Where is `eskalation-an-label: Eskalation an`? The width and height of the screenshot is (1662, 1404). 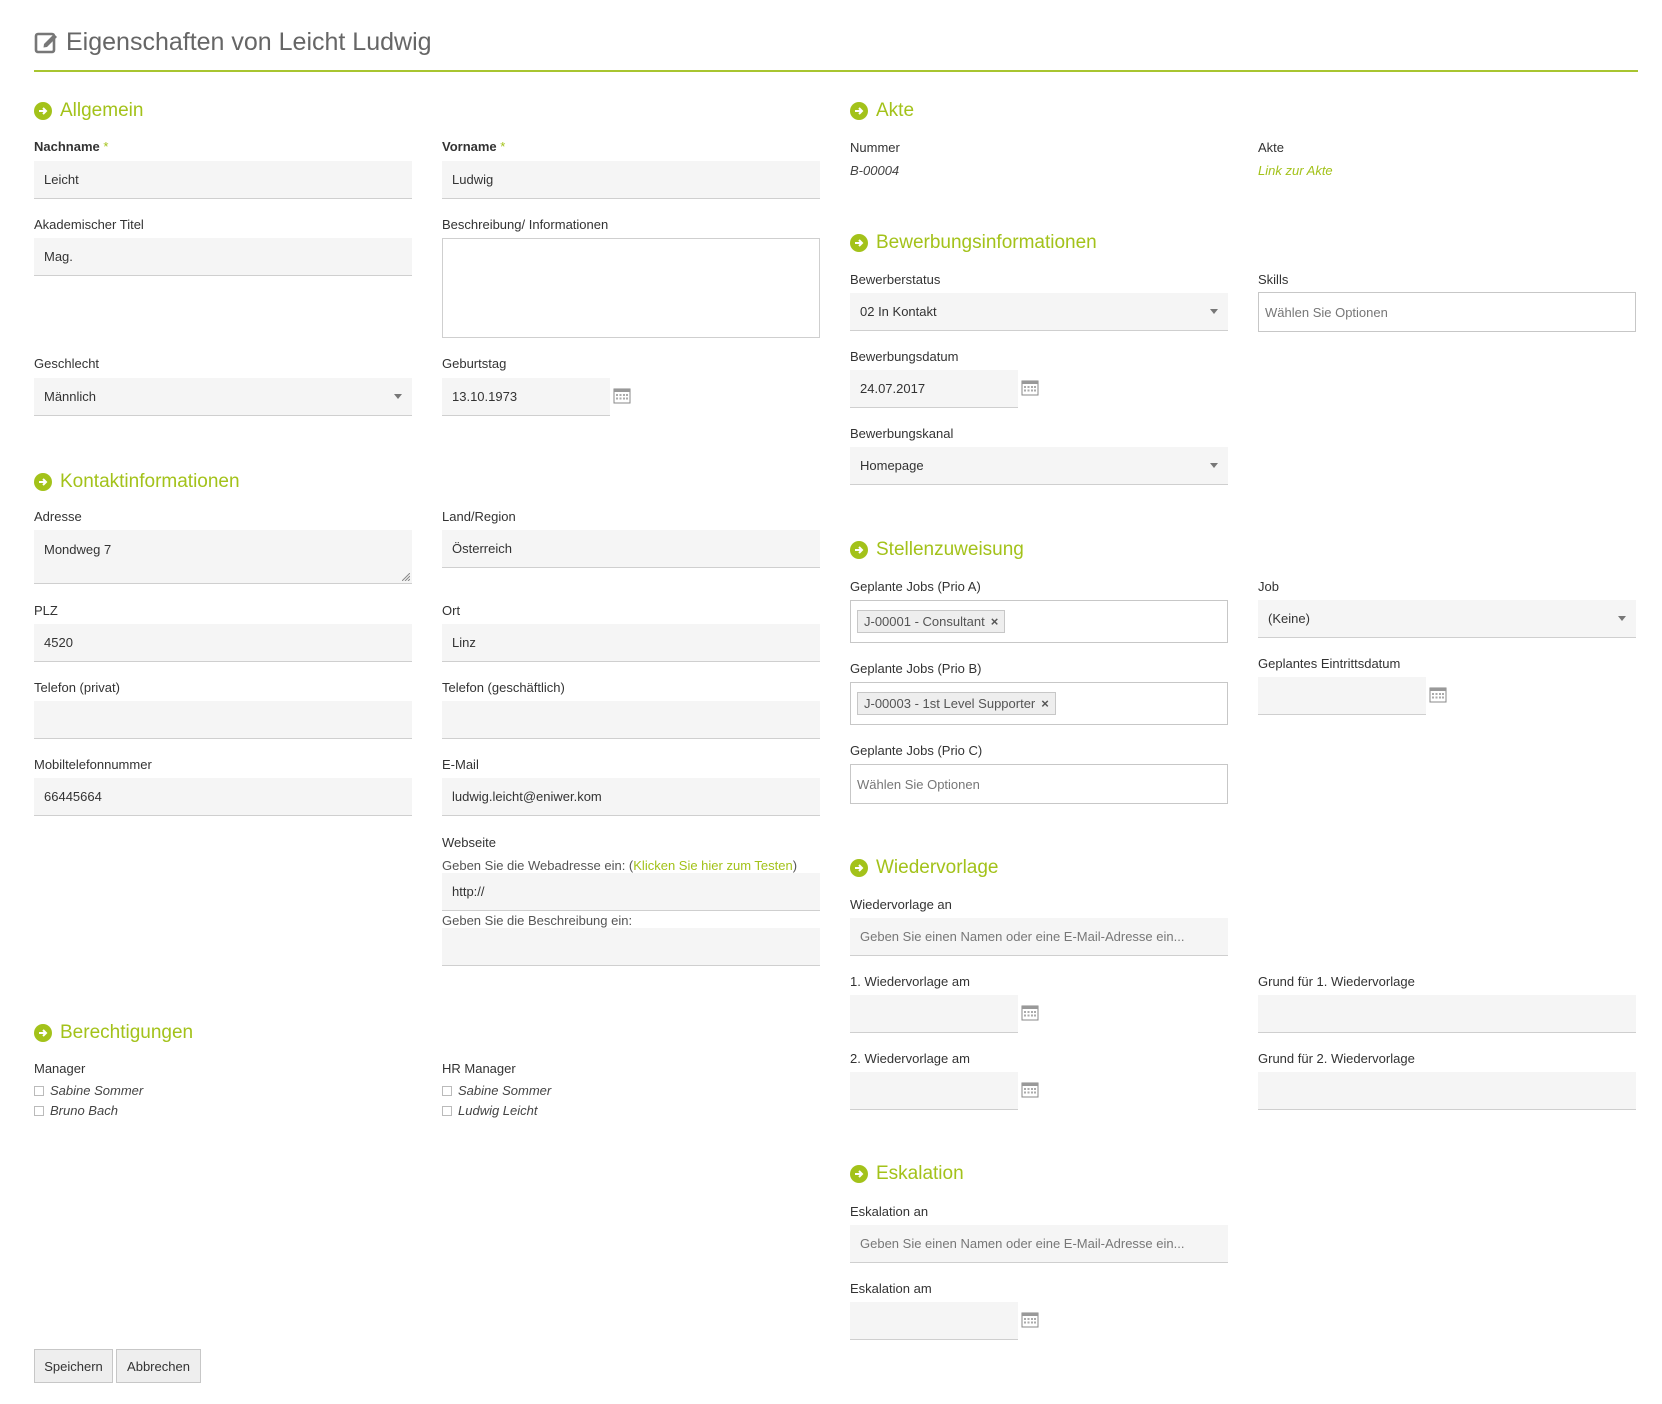 eskalation-an-label: Eskalation an is located at coordinates (889, 1211).